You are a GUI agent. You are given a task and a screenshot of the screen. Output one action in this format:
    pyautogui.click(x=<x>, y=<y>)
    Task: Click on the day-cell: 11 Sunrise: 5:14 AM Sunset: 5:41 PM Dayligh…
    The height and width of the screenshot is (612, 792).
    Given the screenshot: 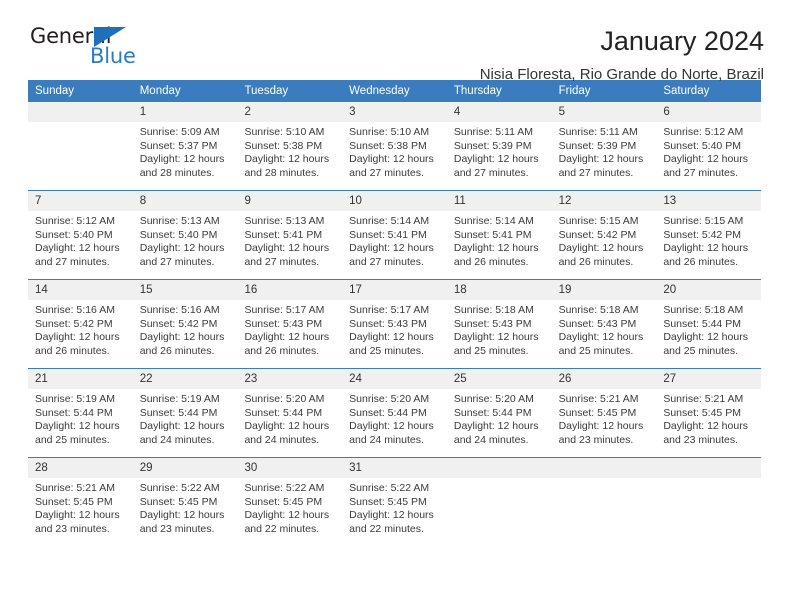 What is the action you would take?
    pyautogui.click(x=499, y=235)
    